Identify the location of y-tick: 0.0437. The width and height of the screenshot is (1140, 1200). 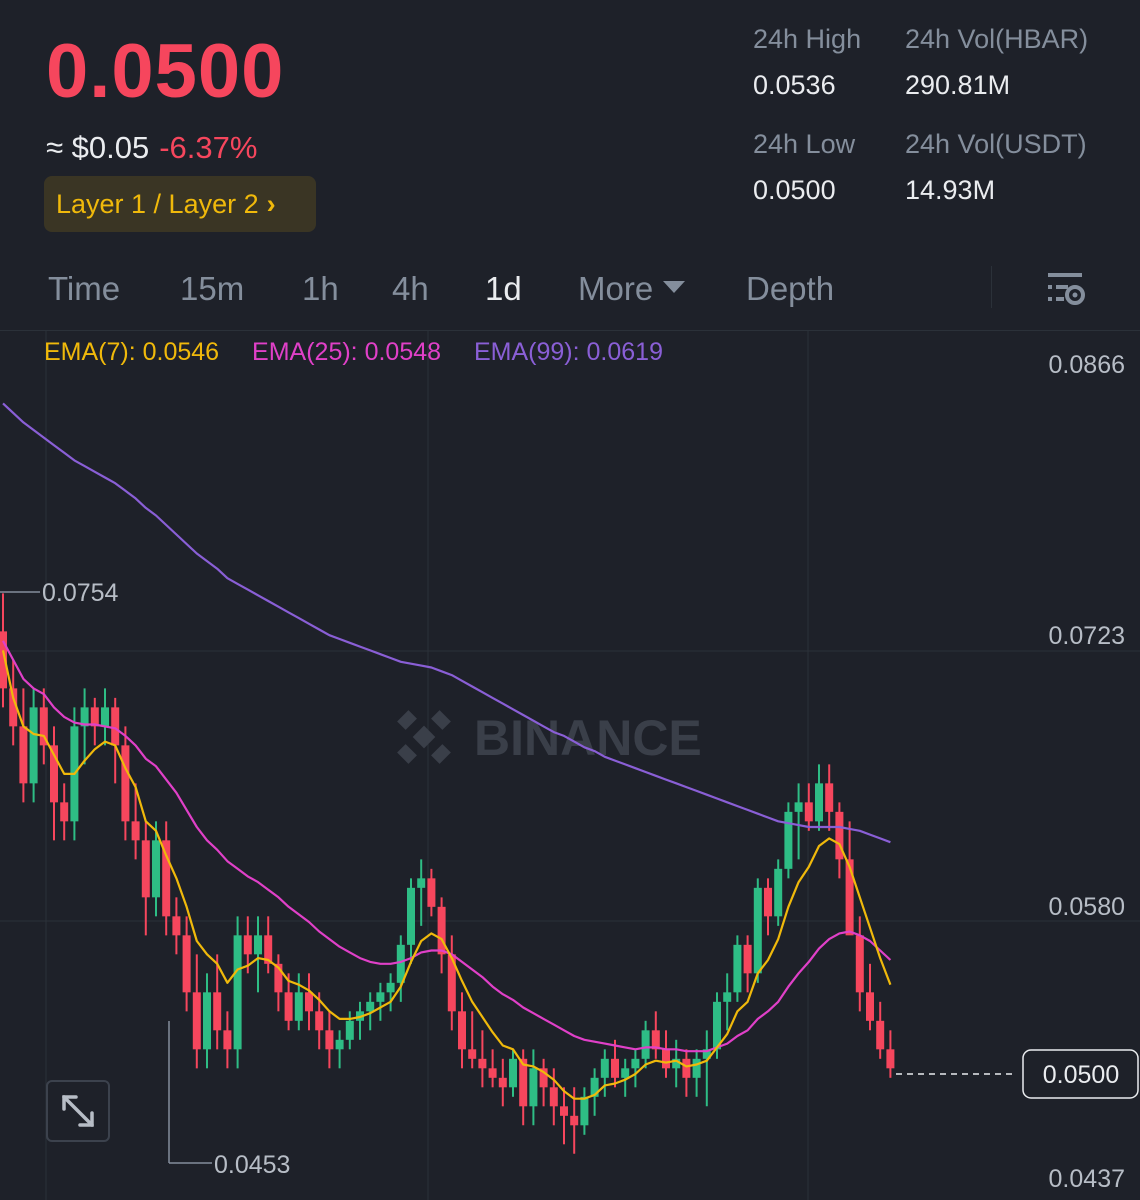
(1087, 1179).